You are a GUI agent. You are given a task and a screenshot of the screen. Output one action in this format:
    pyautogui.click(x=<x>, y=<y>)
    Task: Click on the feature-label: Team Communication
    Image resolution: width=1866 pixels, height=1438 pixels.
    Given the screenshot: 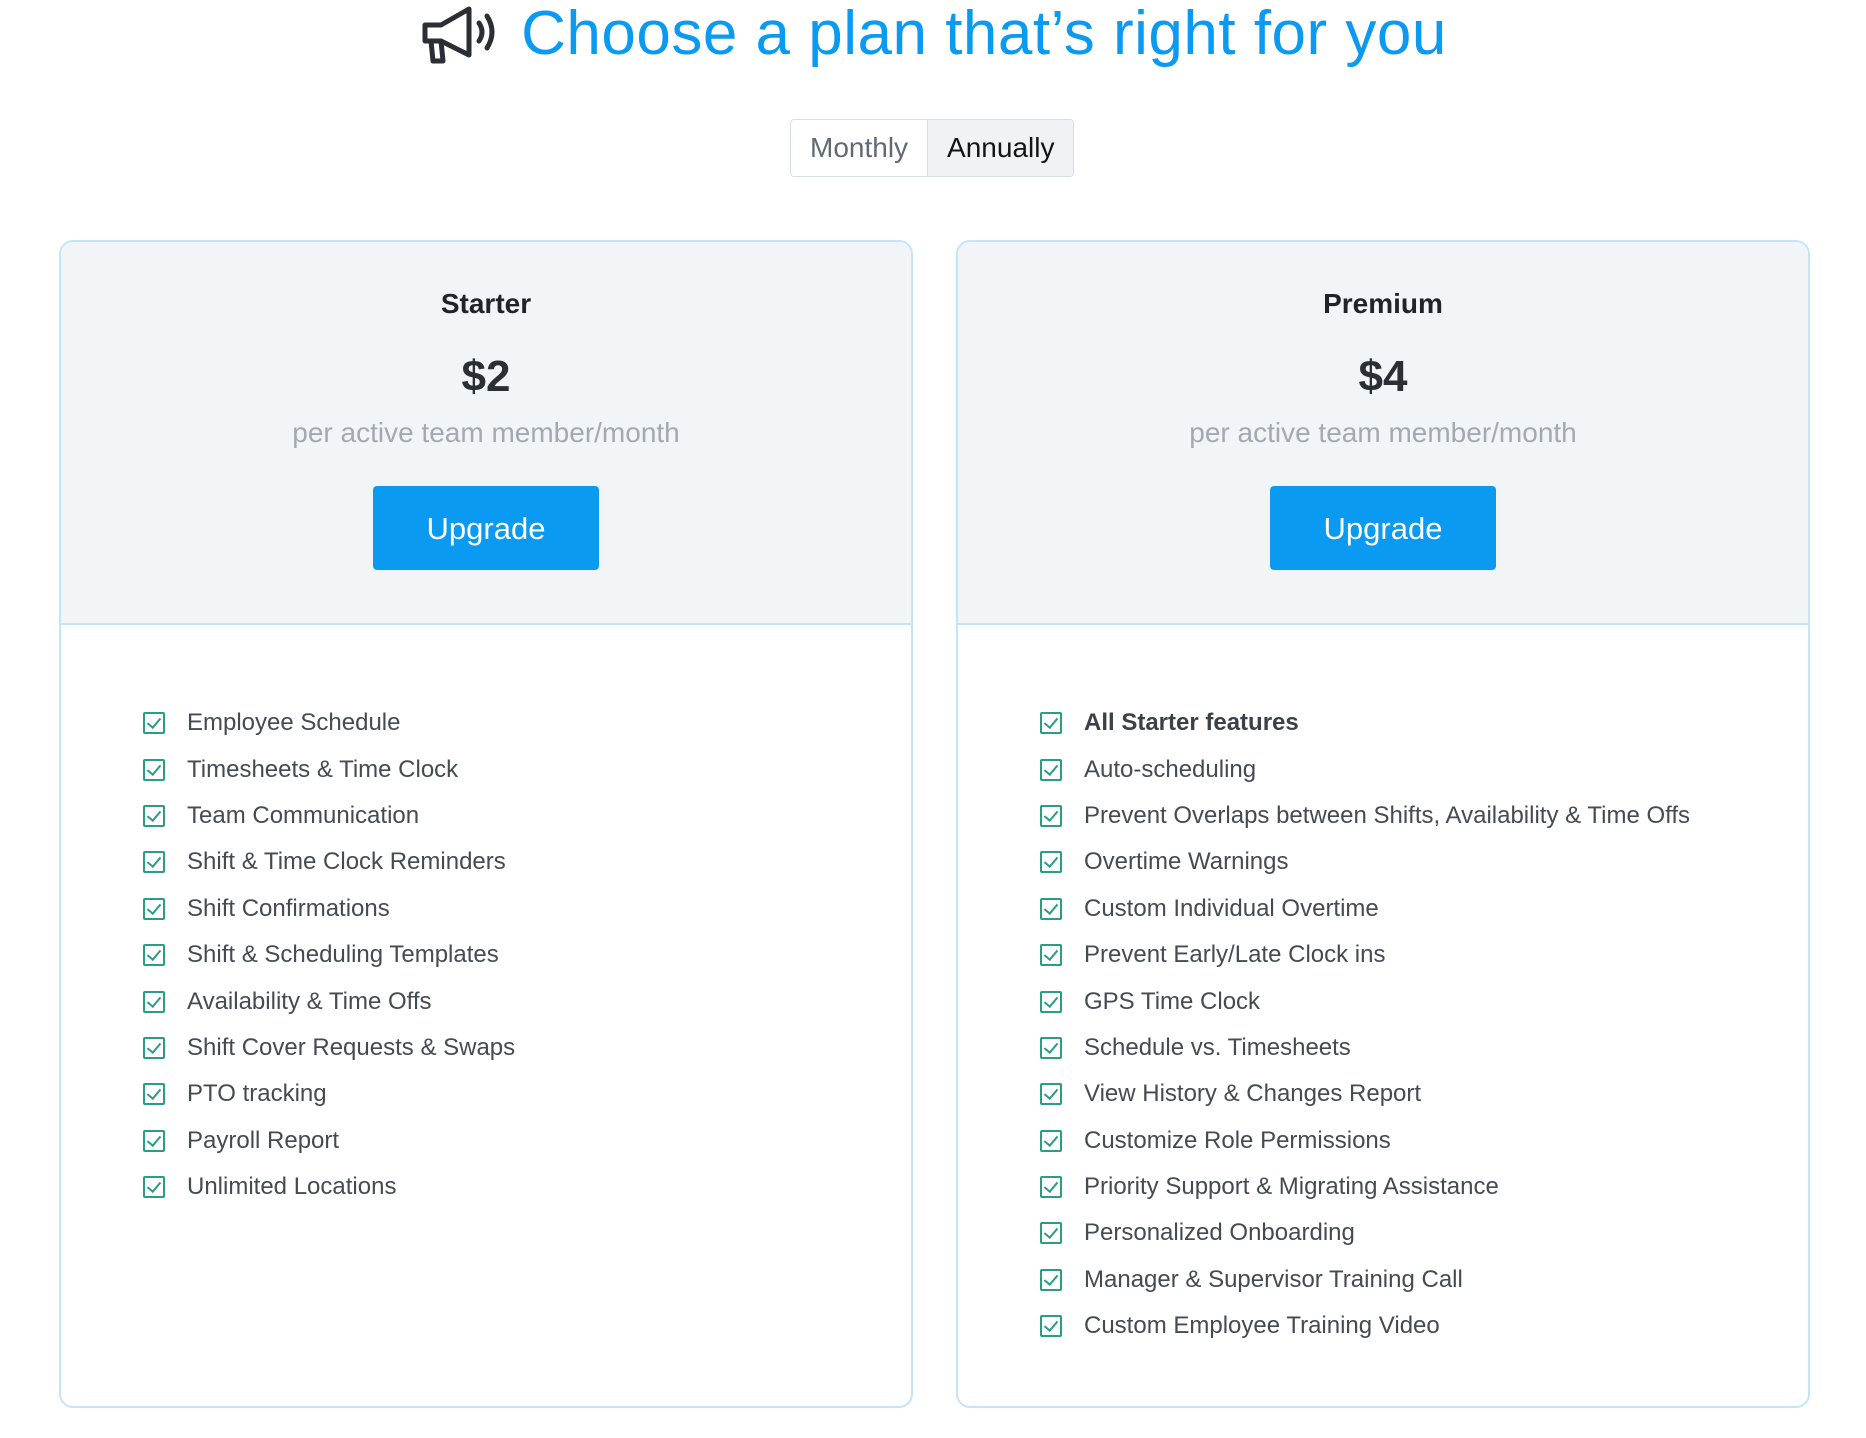 What is the action you would take?
    pyautogui.click(x=303, y=815)
    